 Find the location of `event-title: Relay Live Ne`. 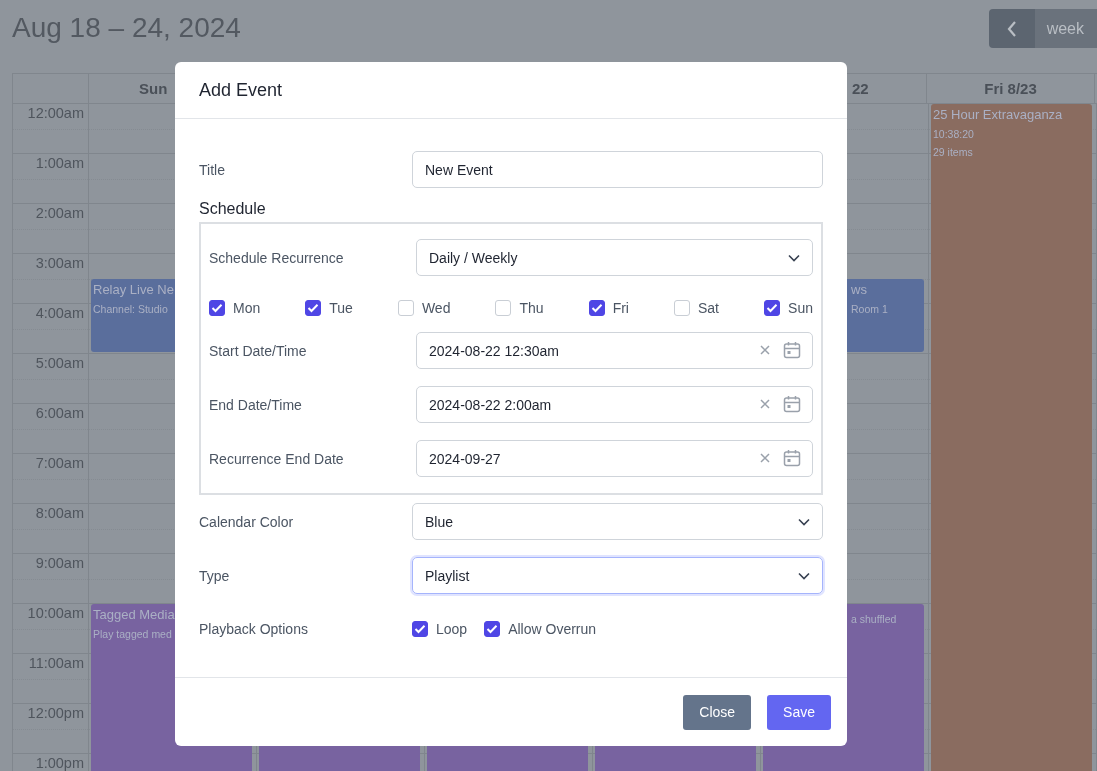

event-title: Relay Live Ne is located at coordinates (133, 289).